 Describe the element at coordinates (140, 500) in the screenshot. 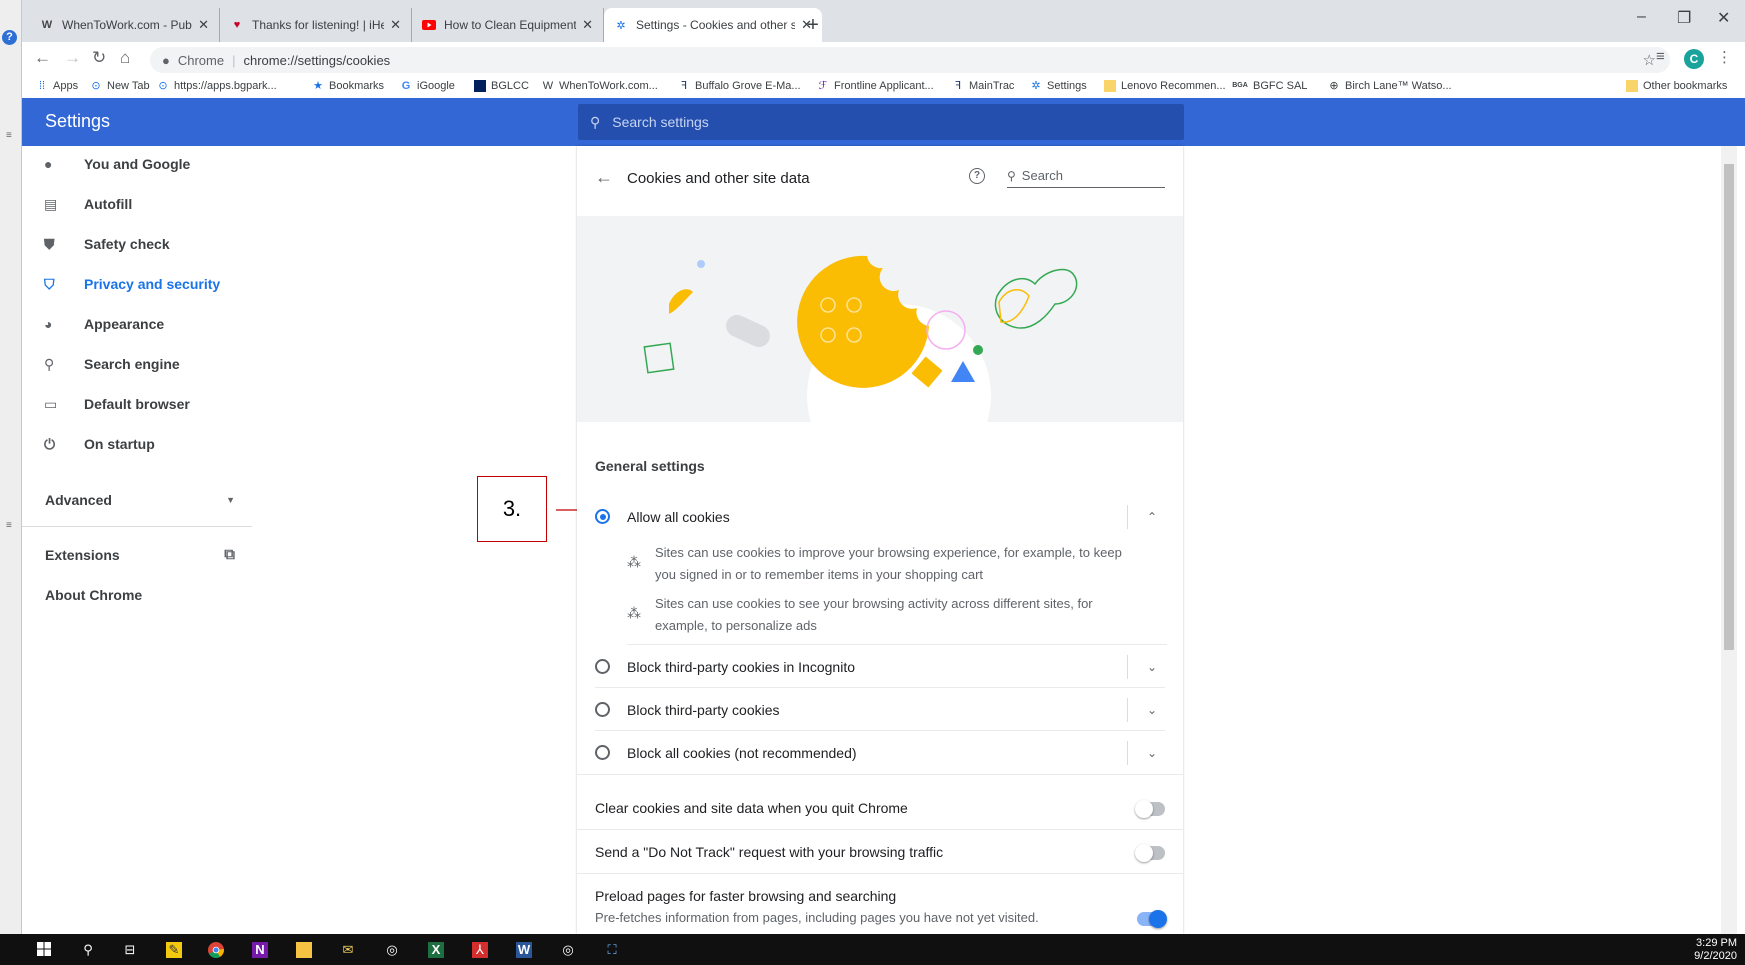

I see `sidebar-item-advanced: Advanced ▼` at that location.